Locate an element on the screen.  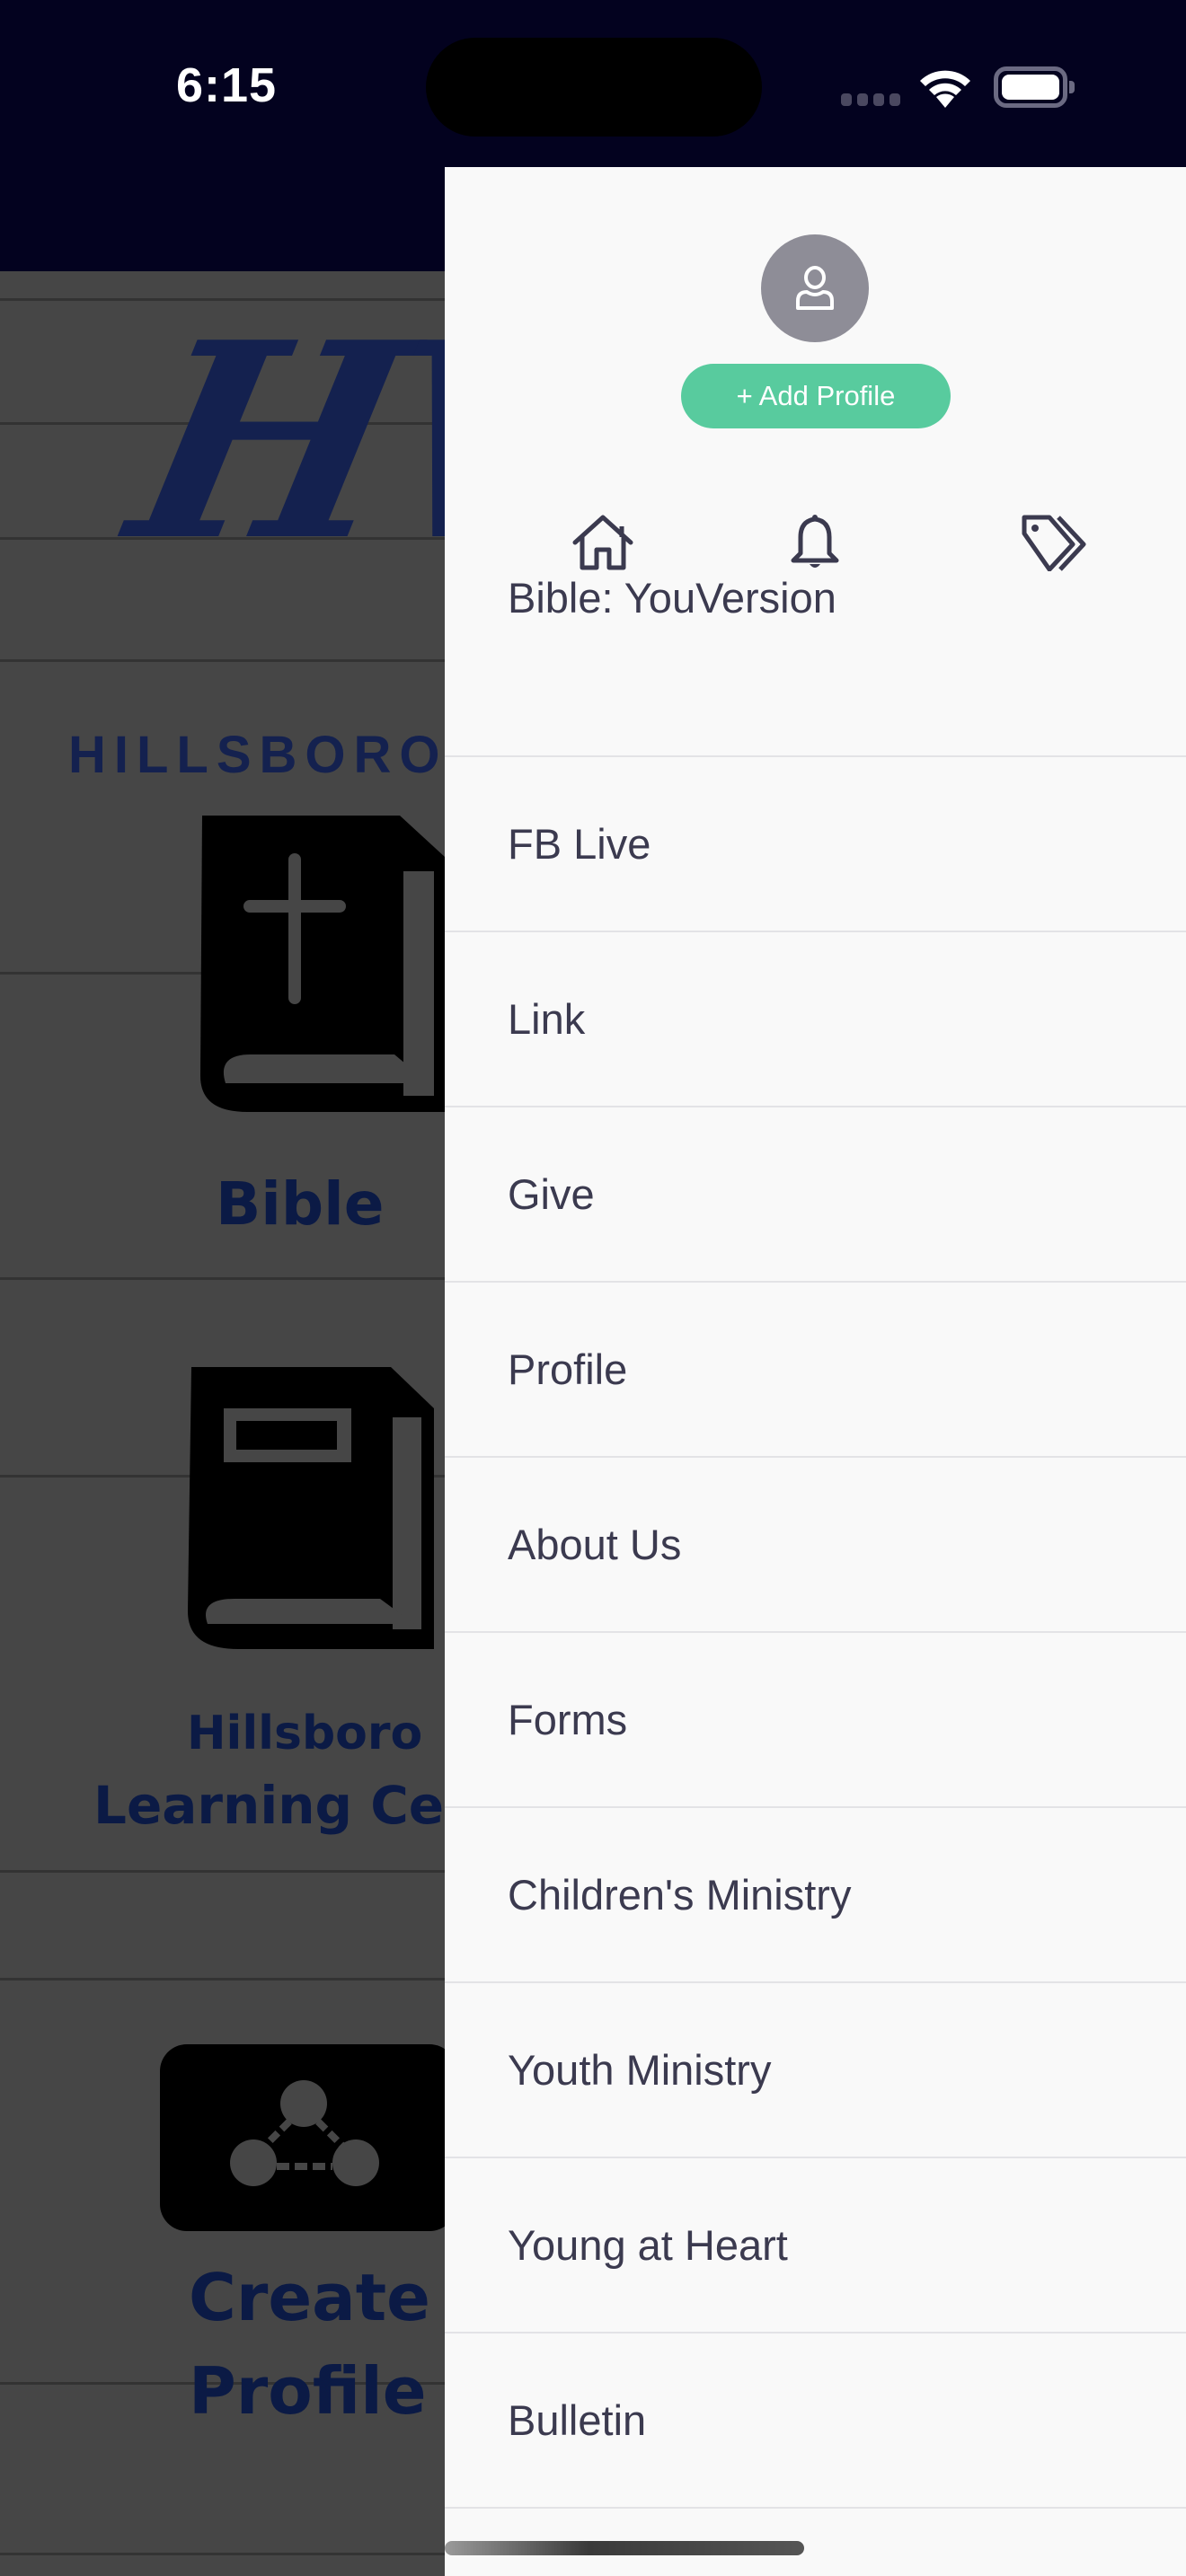
wifi-icon is located at coordinates (945, 89).